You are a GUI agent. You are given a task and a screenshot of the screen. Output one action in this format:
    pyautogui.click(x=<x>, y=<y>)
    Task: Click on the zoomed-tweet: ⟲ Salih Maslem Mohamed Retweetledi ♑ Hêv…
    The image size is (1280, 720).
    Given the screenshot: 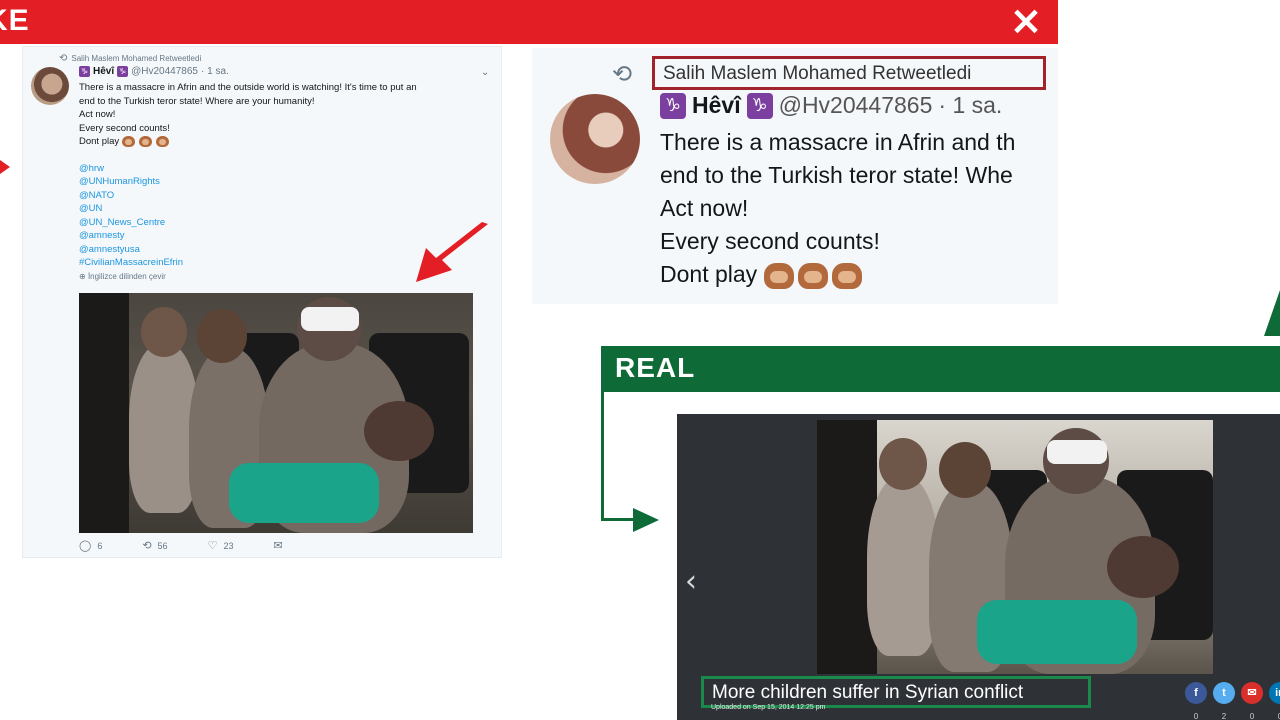 What is the action you would take?
    pyautogui.click(x=795, y=176)
    